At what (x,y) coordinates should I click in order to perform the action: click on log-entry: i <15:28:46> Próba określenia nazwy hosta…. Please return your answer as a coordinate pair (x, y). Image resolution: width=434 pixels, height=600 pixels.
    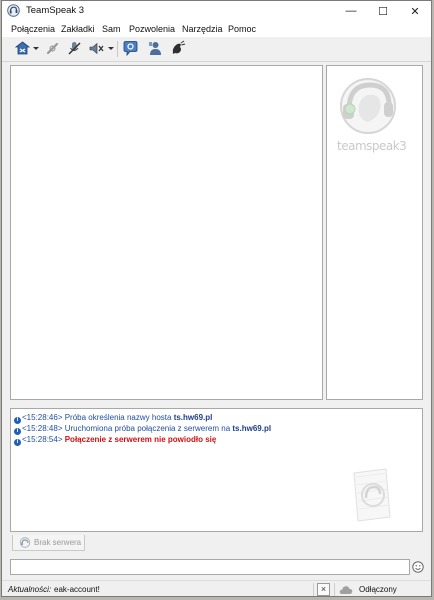
    Looking at the image, I should click on (216, 418).